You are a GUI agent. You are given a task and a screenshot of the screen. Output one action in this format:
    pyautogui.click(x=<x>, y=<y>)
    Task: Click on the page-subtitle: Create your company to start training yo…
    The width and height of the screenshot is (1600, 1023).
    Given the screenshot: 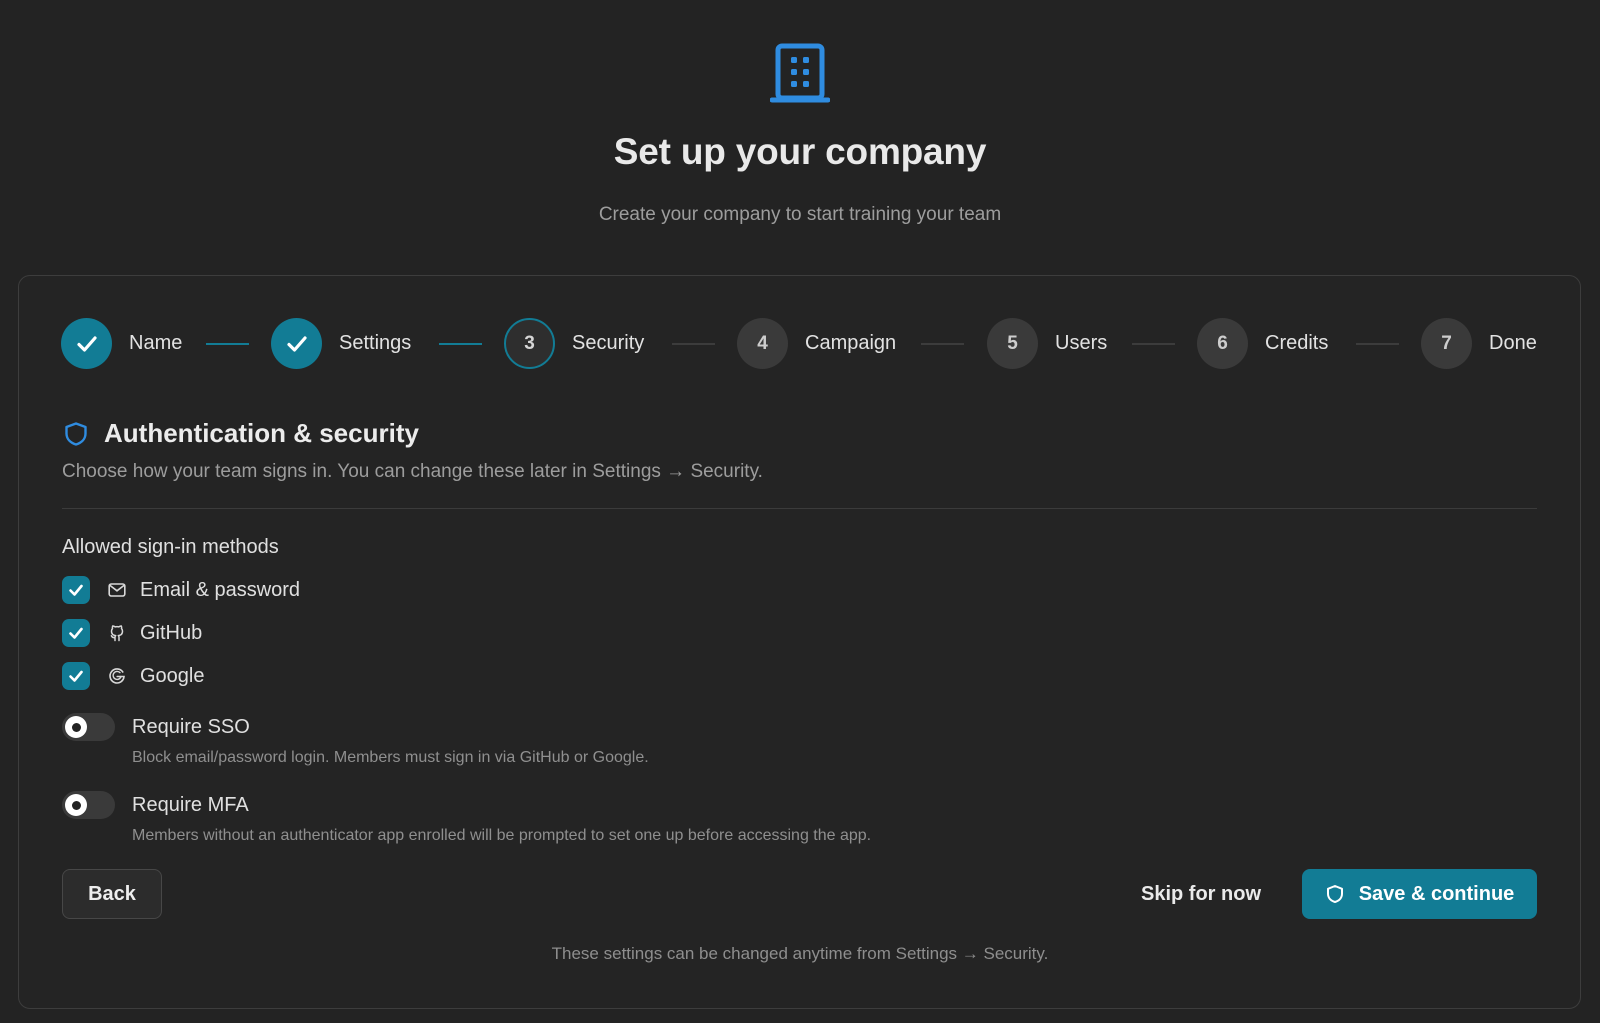 What is the action you would take?
    pyautogui.click(x=800, y=214)
    